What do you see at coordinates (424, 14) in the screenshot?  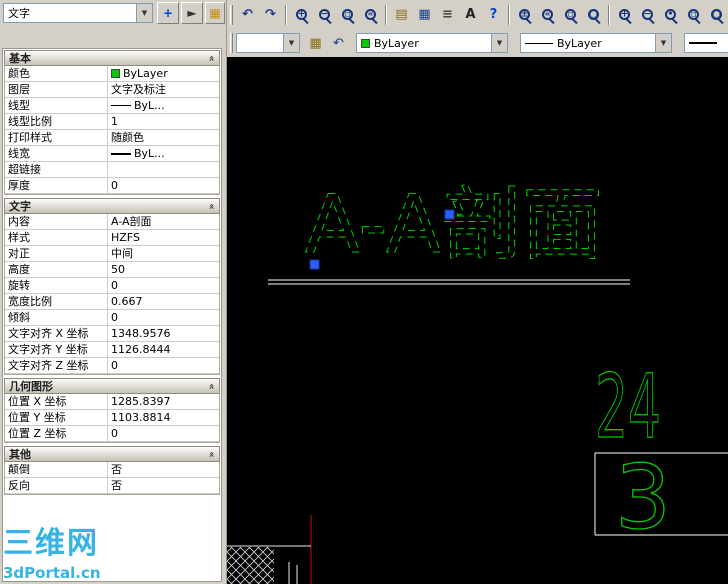 I see `layer-manager-button: ▦` at bounding box center [424, 14].